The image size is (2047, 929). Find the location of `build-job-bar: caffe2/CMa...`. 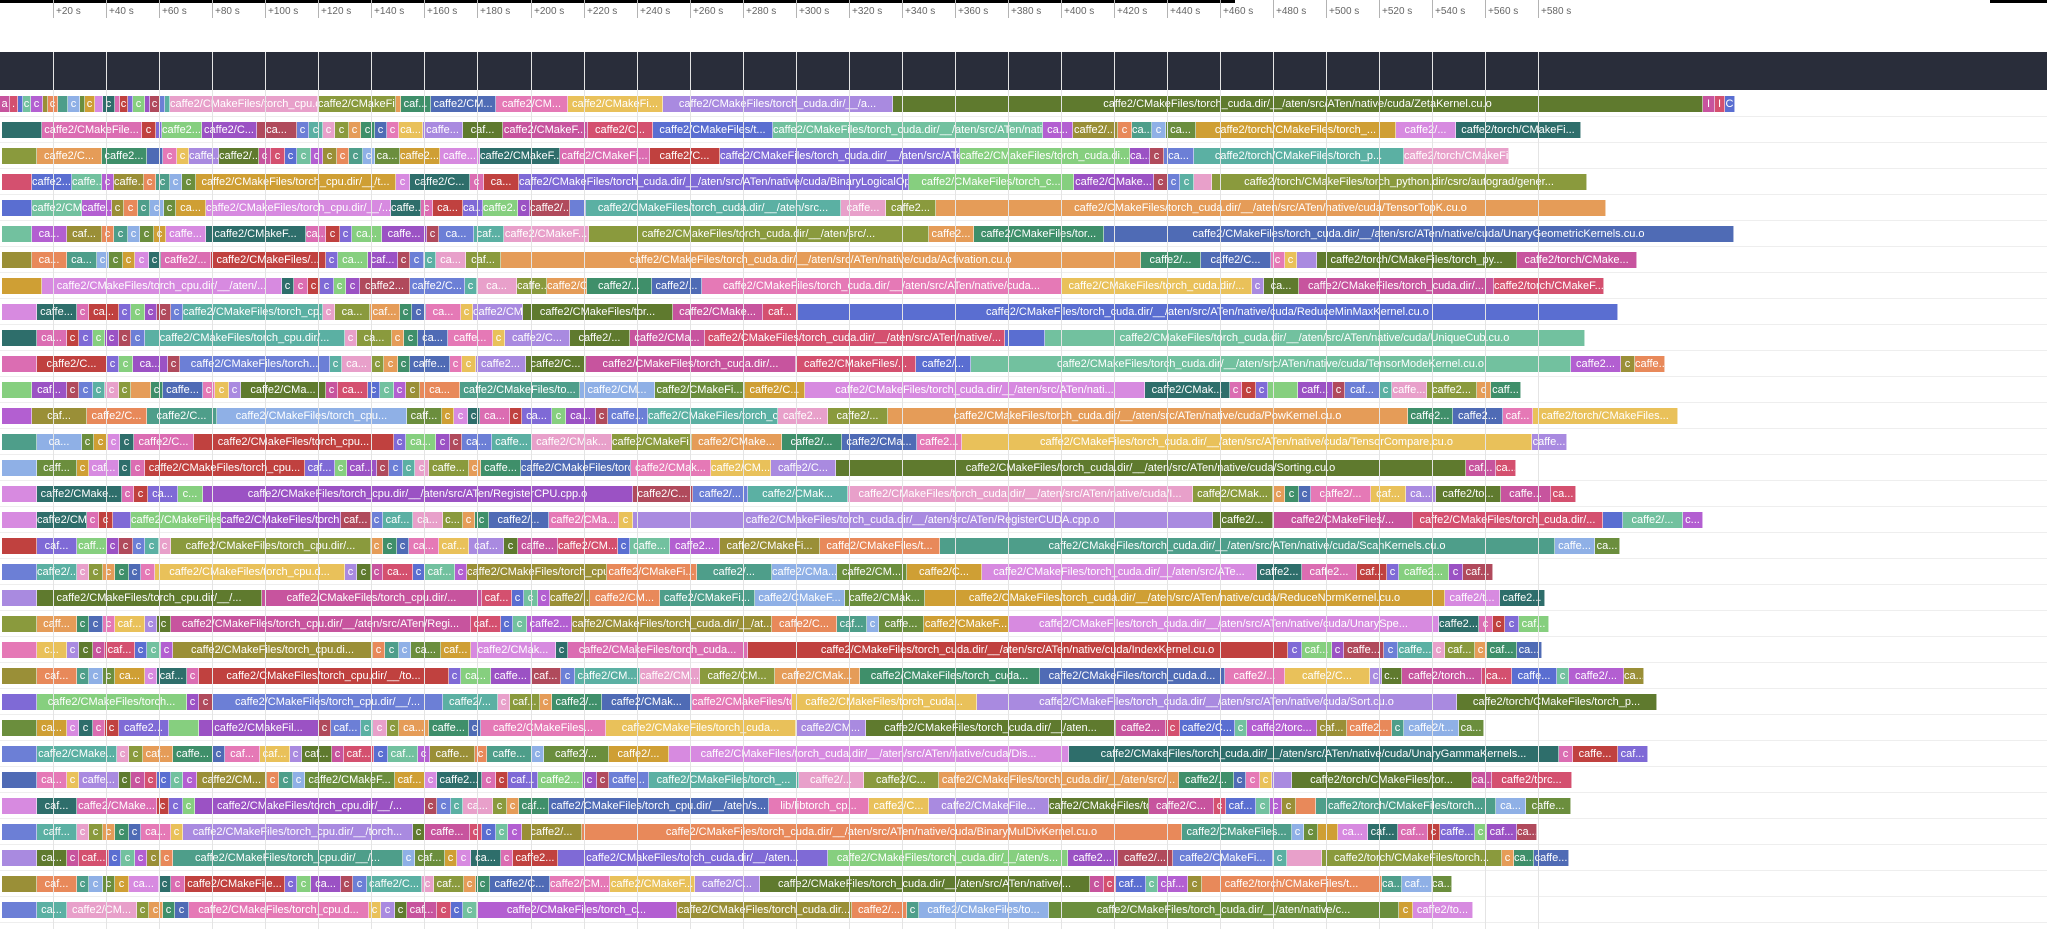

build-job-bar: caffe2/CMa... is located at coordinates (804, 572).